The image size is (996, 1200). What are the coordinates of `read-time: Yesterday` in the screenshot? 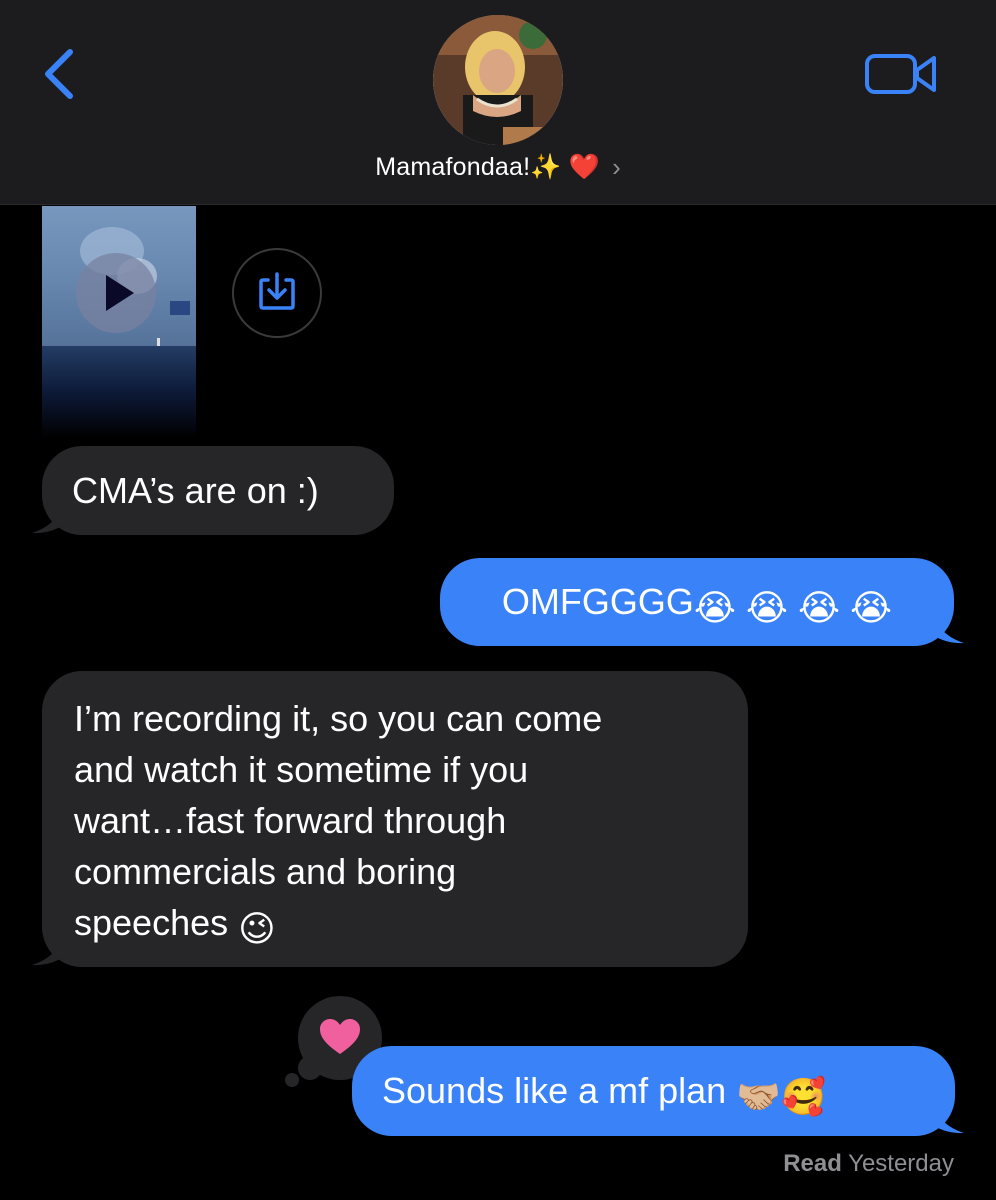 It's located at (901, 1163).